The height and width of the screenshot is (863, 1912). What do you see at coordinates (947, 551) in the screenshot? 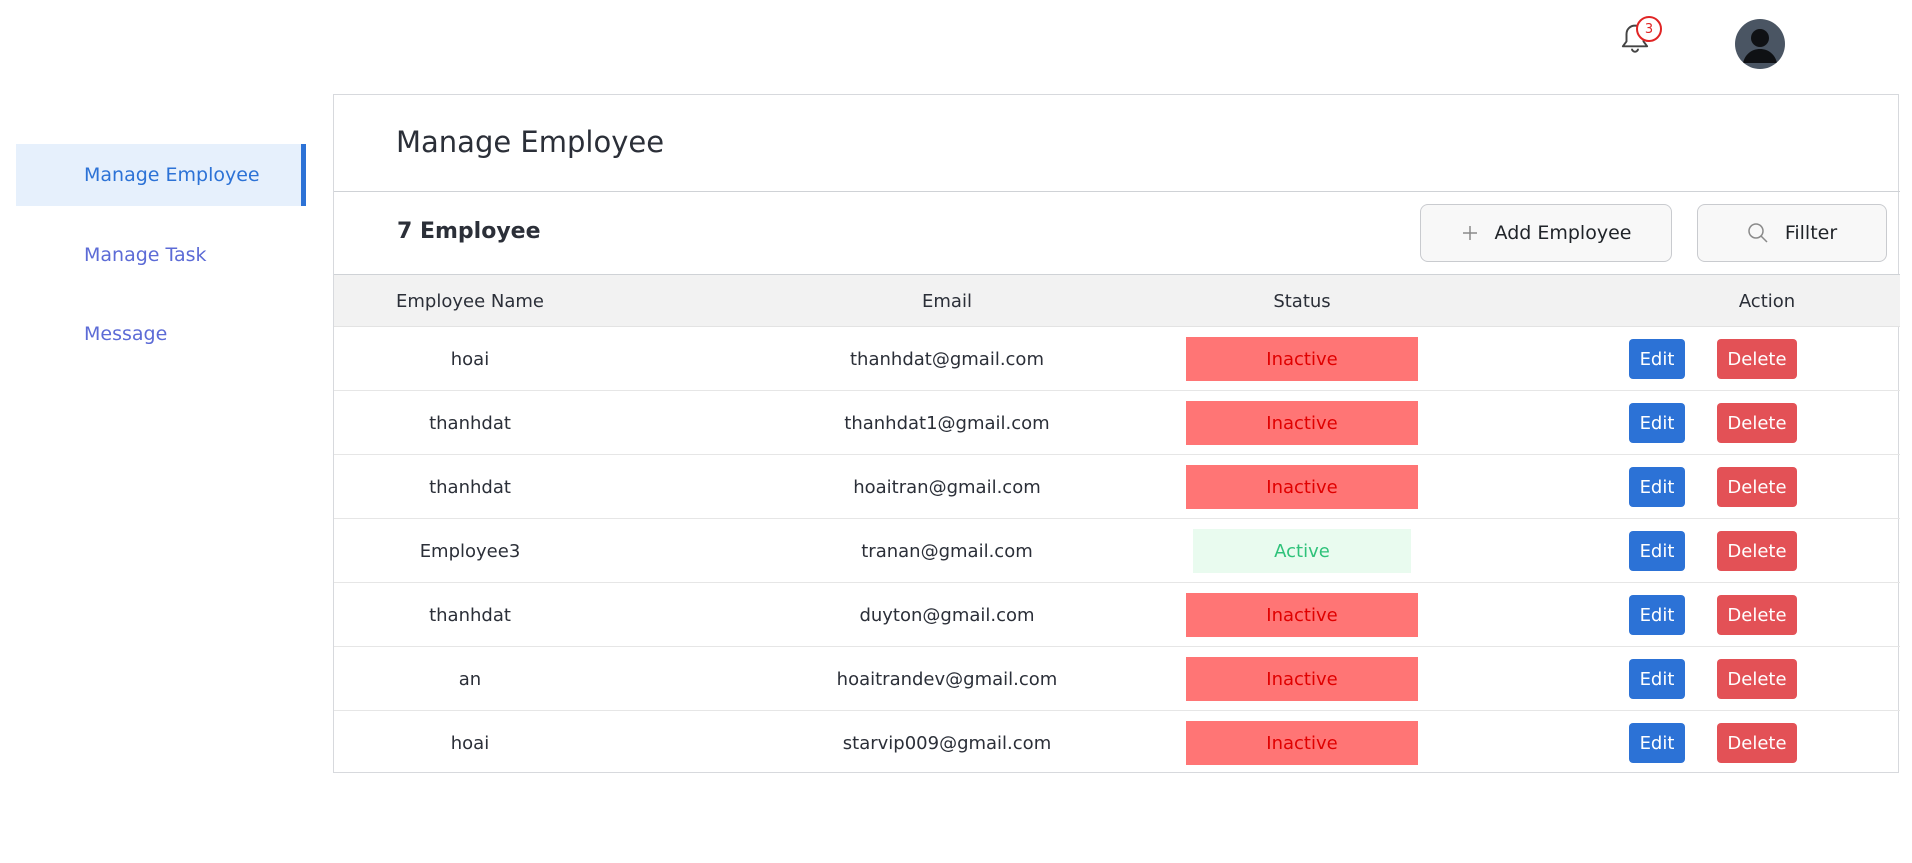
I see `email-cell: tranan@gmail.com` at bounding box center [947, 551].